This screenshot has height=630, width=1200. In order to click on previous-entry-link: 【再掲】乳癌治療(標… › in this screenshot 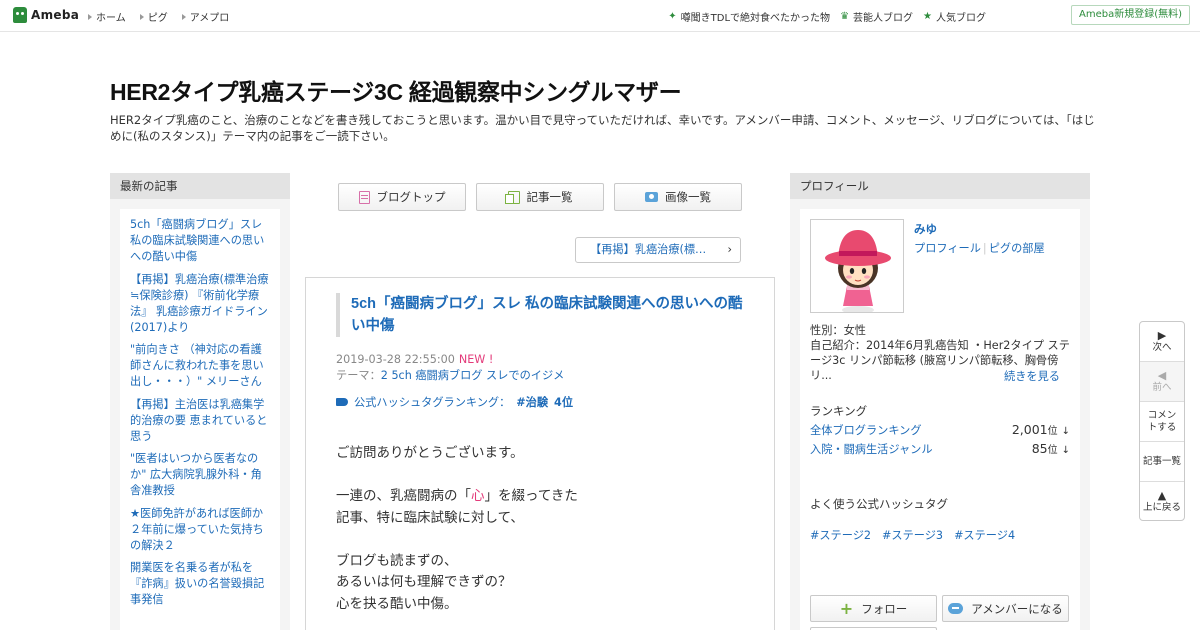, I will do `click(658, 250)`.